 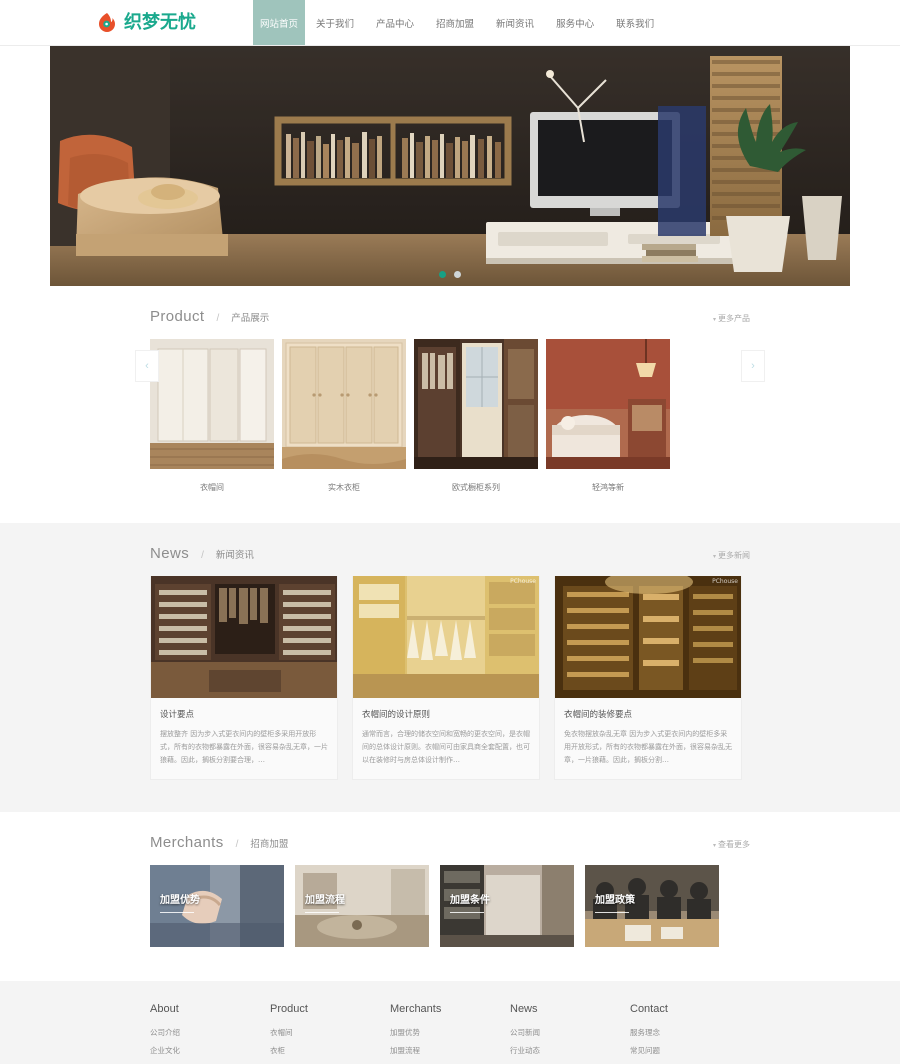 I want to click on product-title-cn: 产品展示, so click(x=250, y=318).